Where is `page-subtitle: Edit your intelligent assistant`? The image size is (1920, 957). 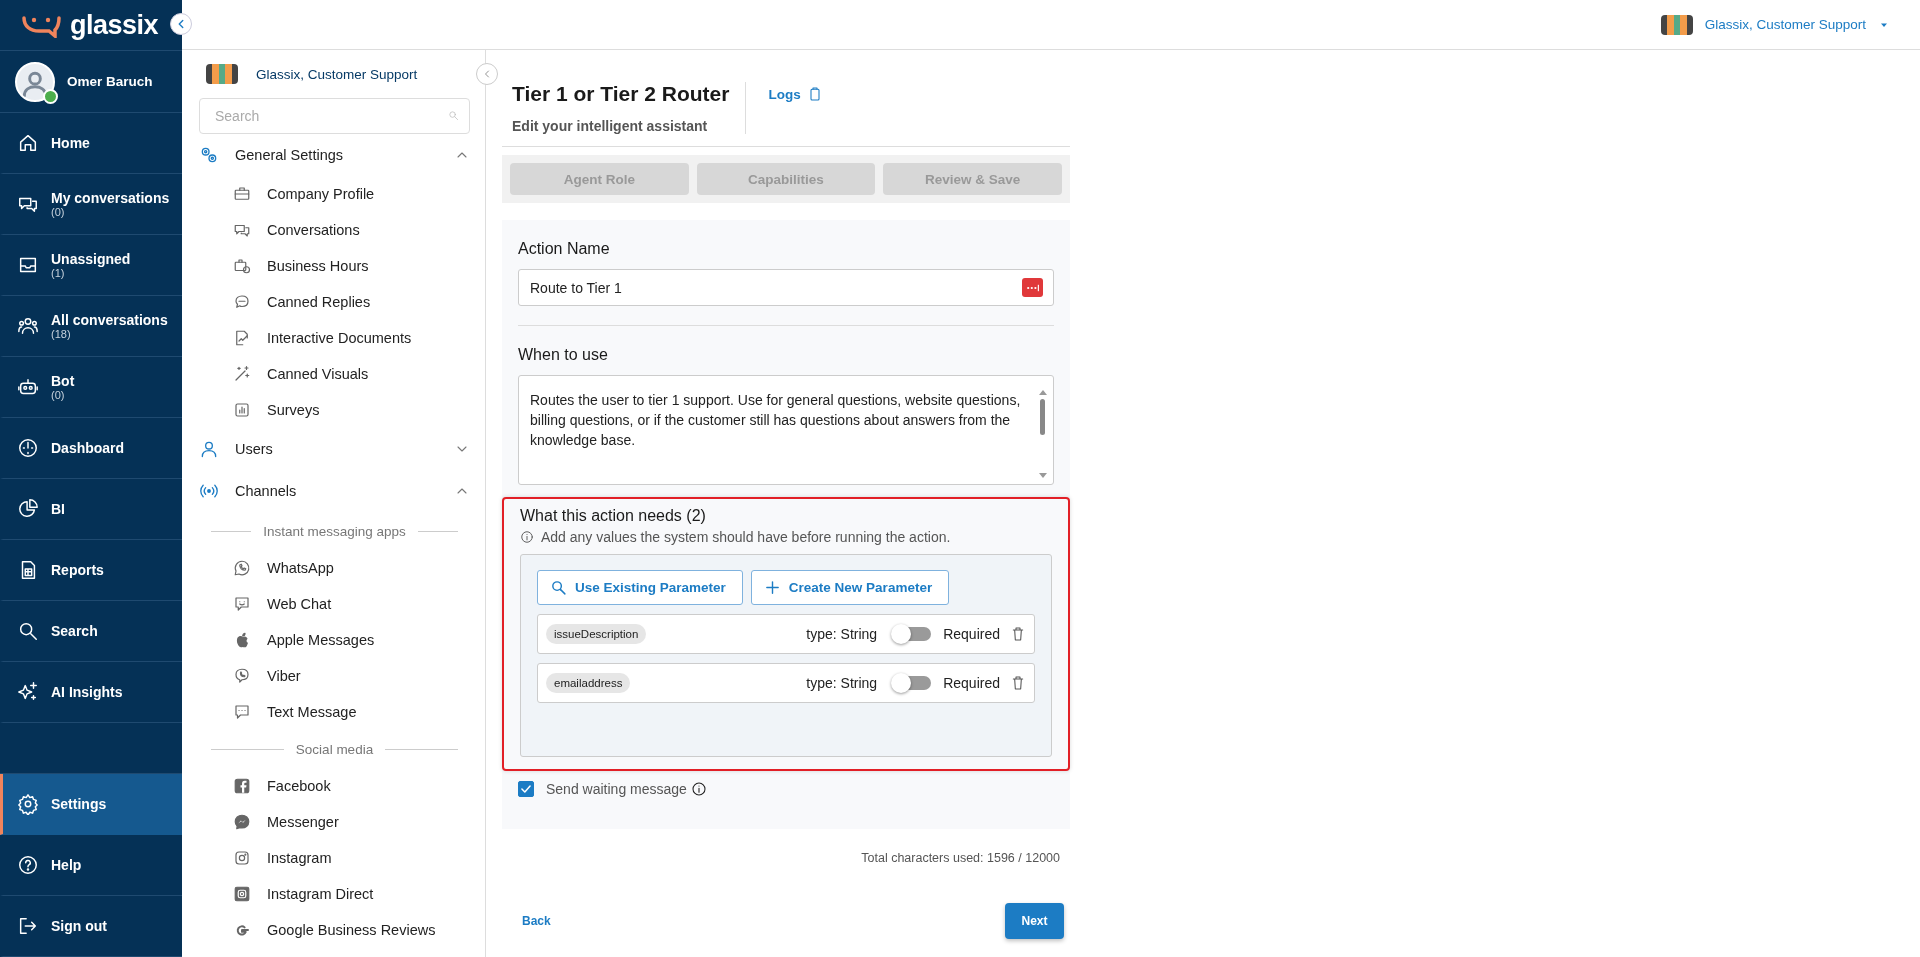
page-subtitle: Edit your intelligent assistant is located at coordinates (610, 126).